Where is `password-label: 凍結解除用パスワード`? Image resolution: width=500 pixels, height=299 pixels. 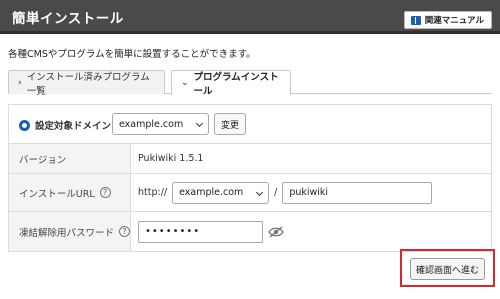 password-label: 凍結解除用パスワード is located at coordinates (67, 233).